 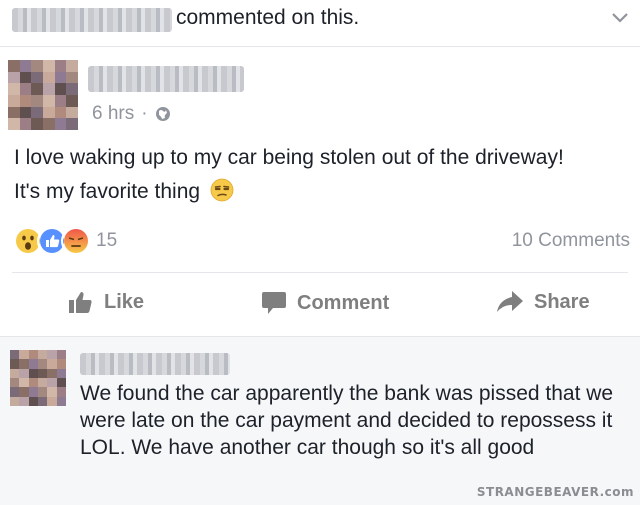 What do you see at coordinates (52, 241) in the screenshot?
I see `reaction-icons` at bounding box center [52, 241].